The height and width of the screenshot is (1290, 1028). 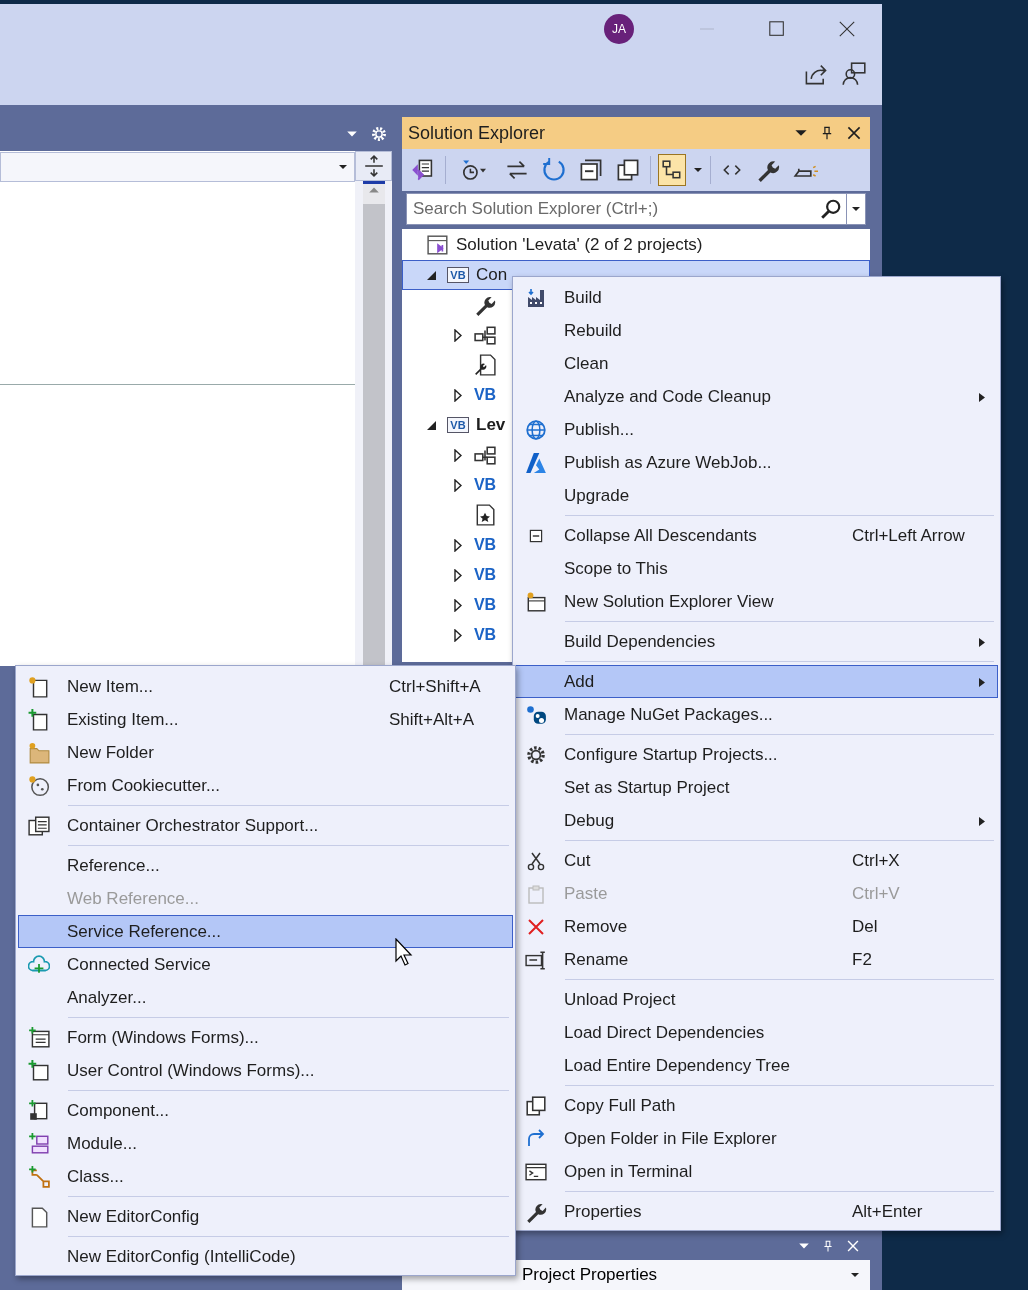 What do you see at coordinates (908, 535) in the screenshot?
I see `shortcut-text: Ctrl+Left Arrow` at bounding box center [908, 535].